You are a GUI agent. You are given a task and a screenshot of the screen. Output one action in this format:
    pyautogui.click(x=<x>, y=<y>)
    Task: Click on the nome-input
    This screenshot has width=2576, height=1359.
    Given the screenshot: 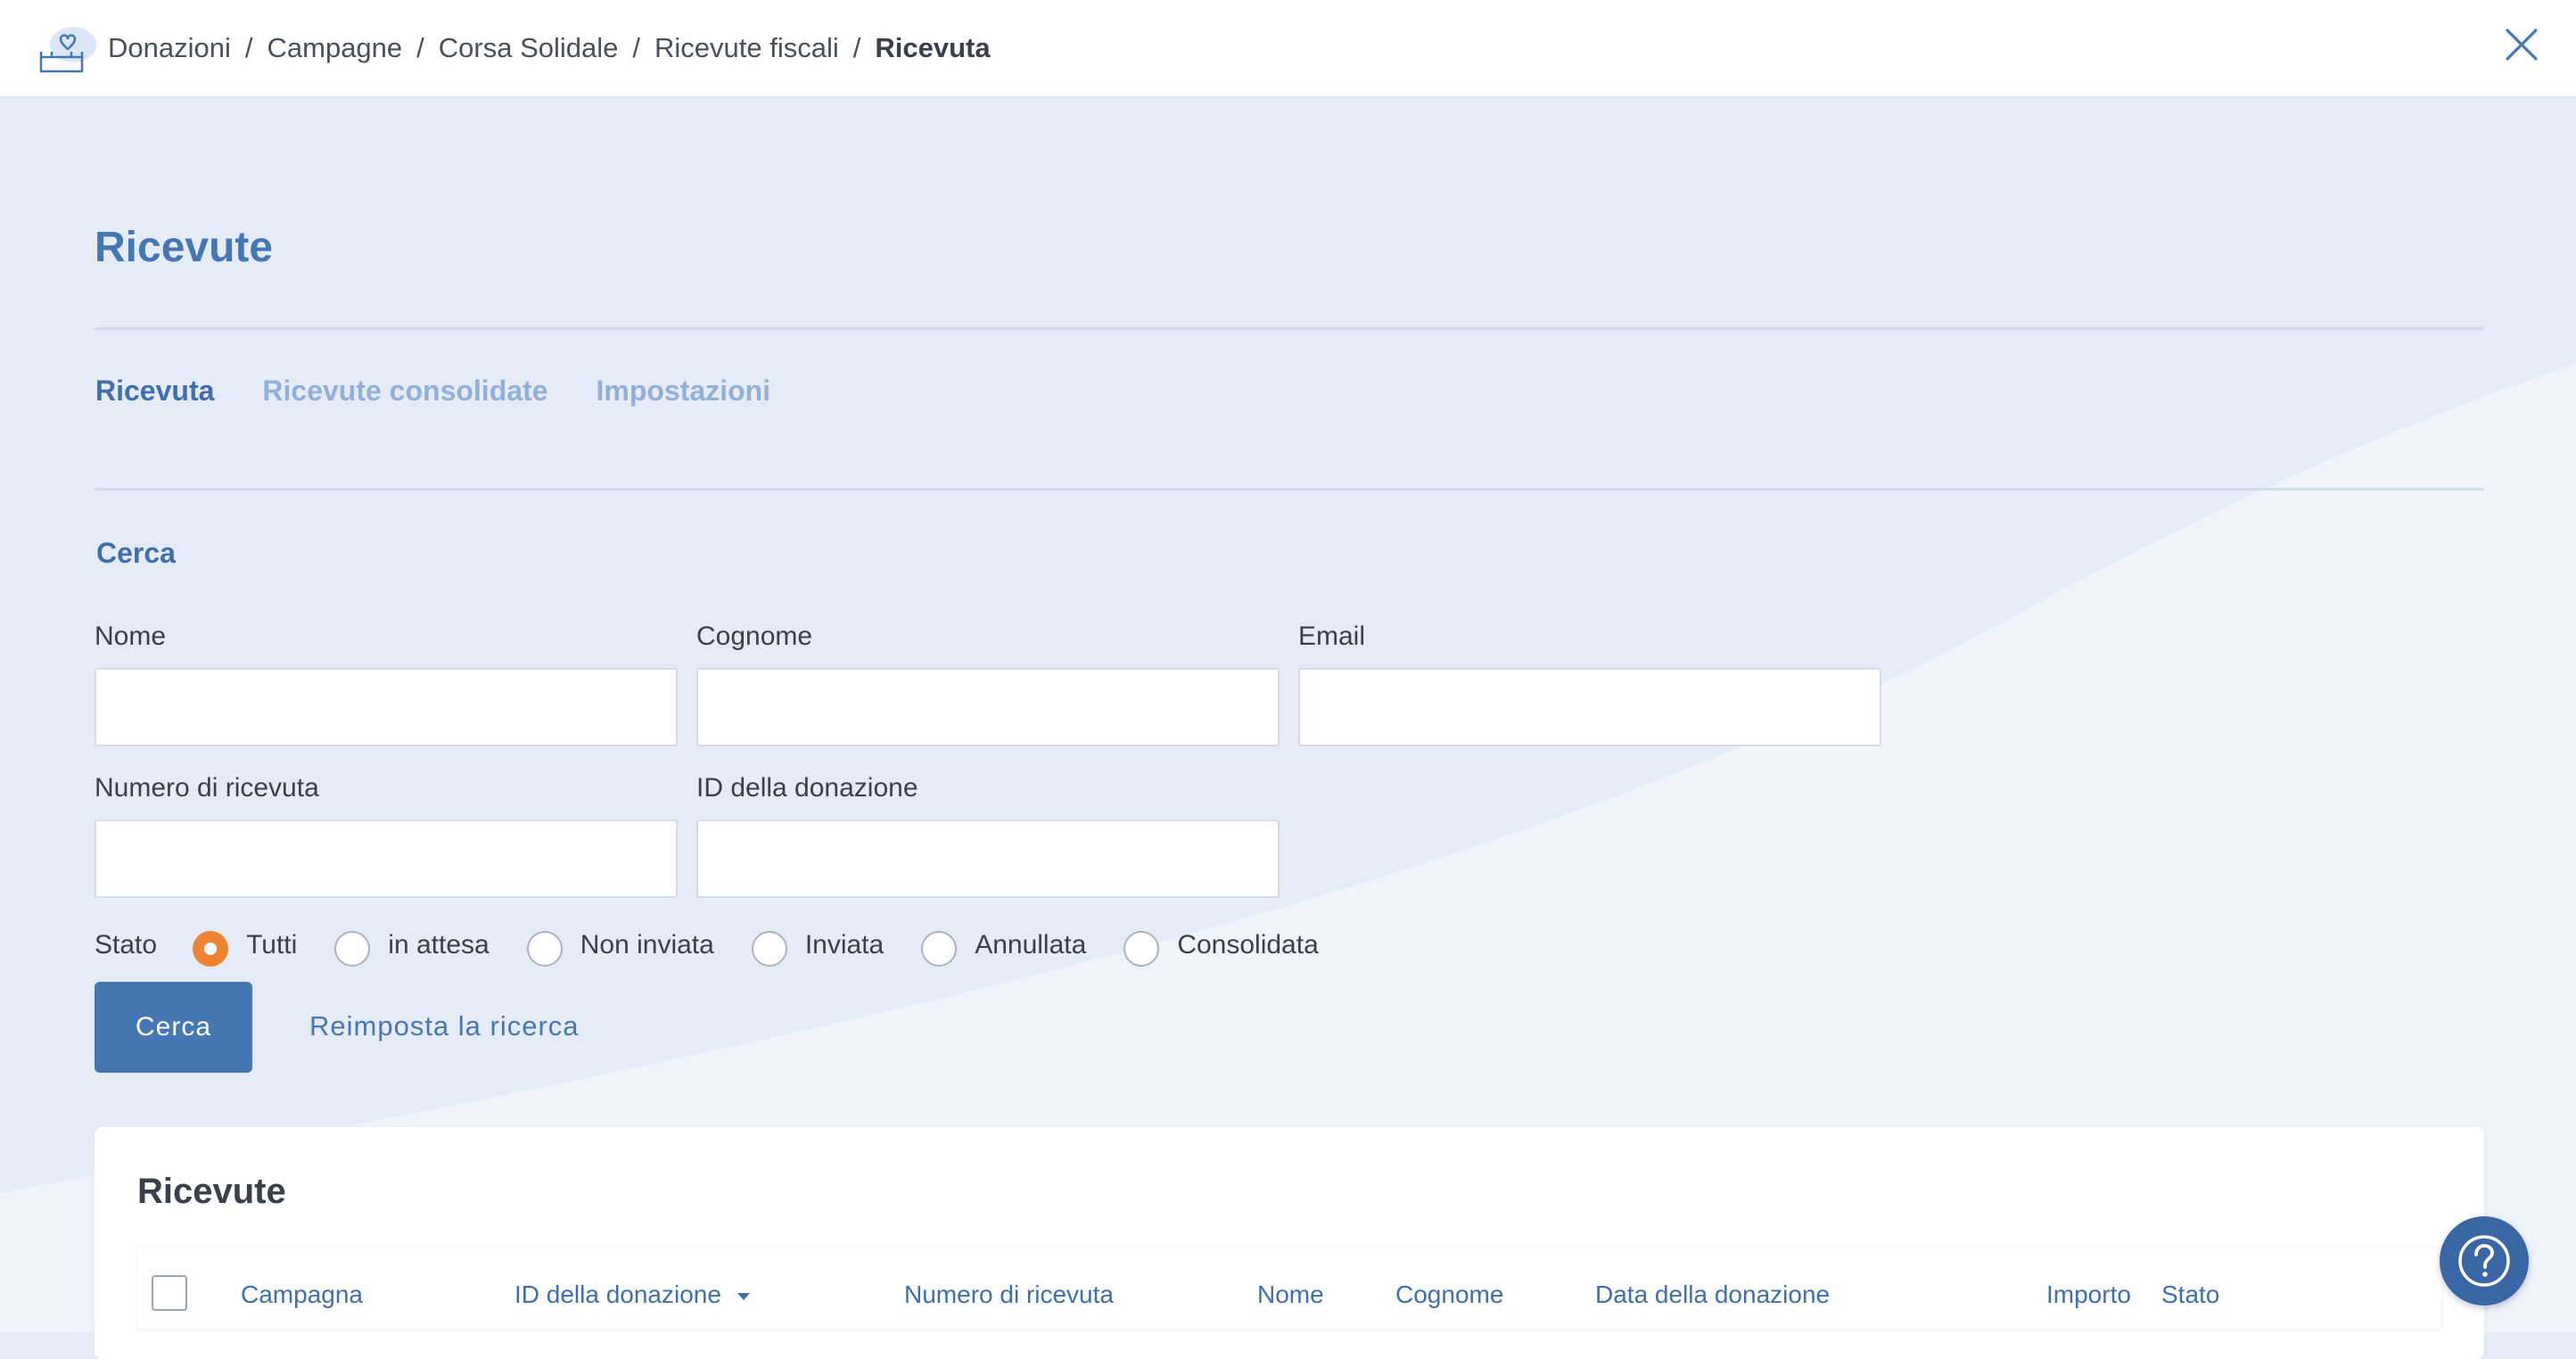 What is the action you would take?
    pyautogui.click(x=386, y=707)
    